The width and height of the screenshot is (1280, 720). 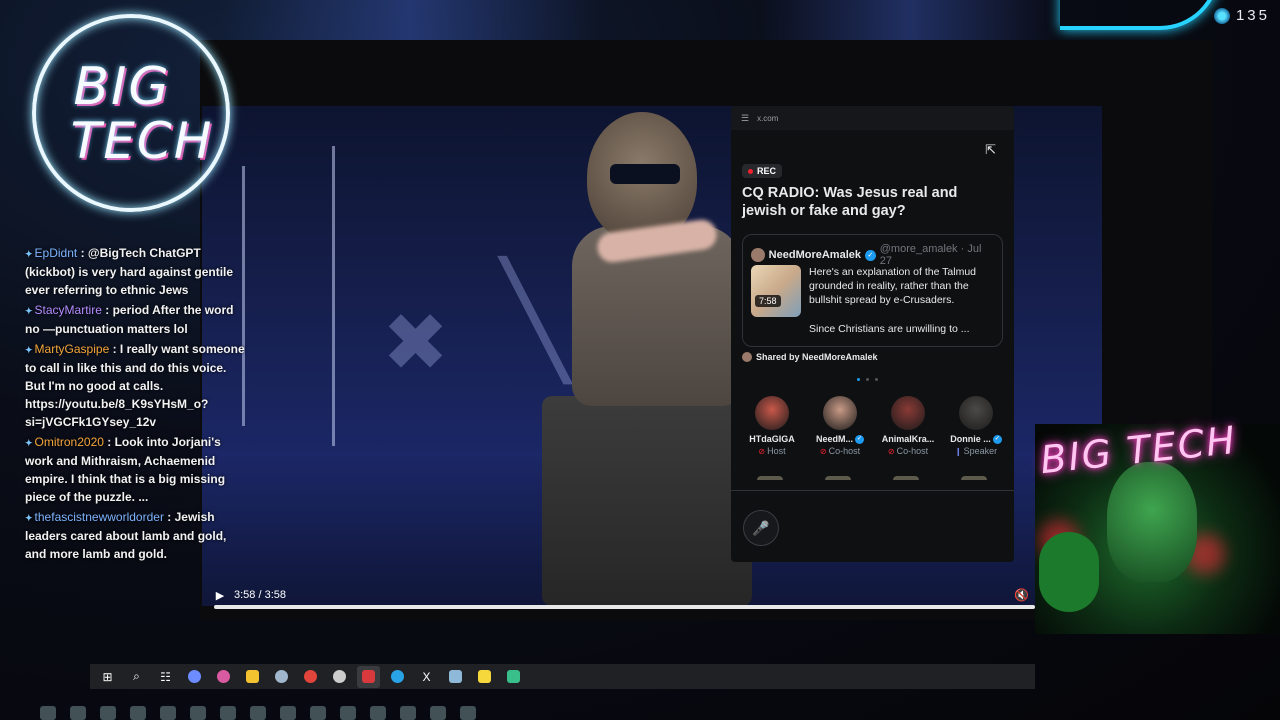 What do you see at coordinates (69, 442) in the screenshot?
I see `chat-username: Omitron2020` at bounding box center [69, 442].